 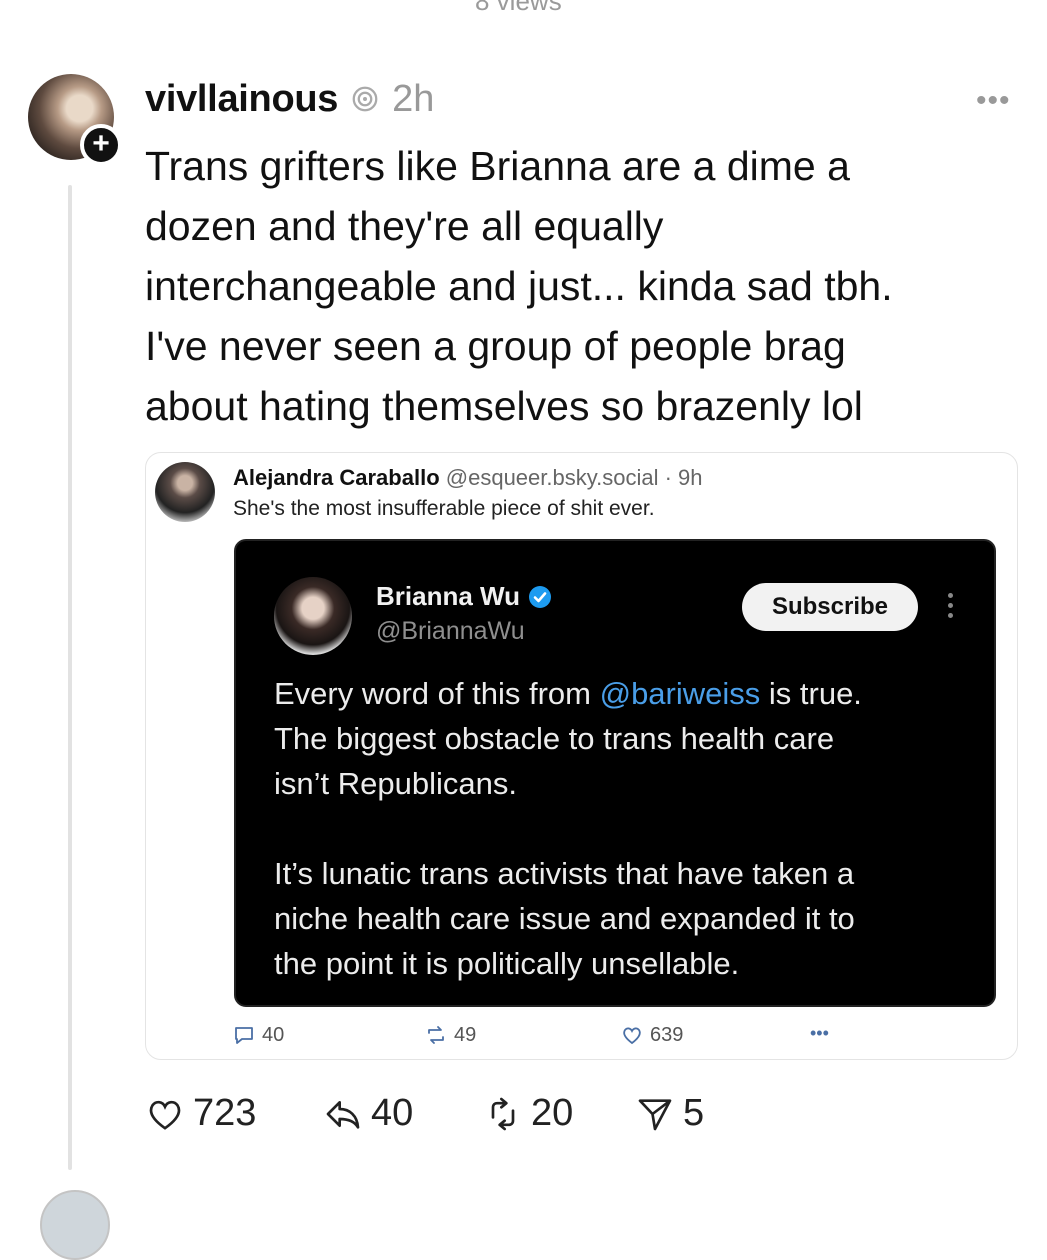 What do you see at coordinates (273, 1034) in the screenshot?
I see `embed-reply-count: 40` at bounding box center [273, 1034].